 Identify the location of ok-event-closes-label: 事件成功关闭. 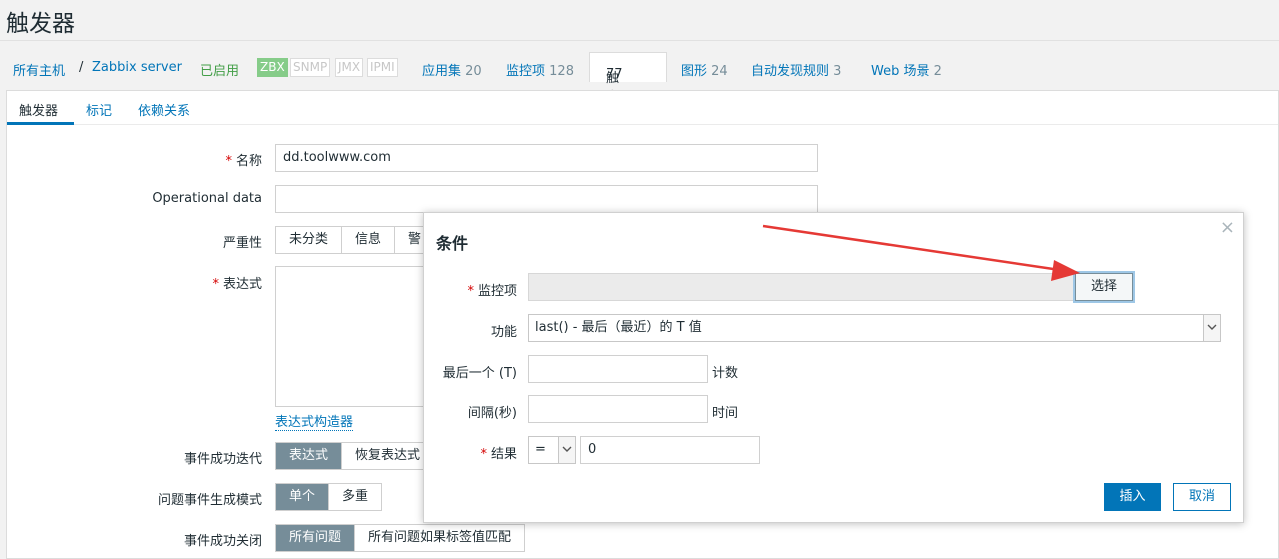
(222, 541).